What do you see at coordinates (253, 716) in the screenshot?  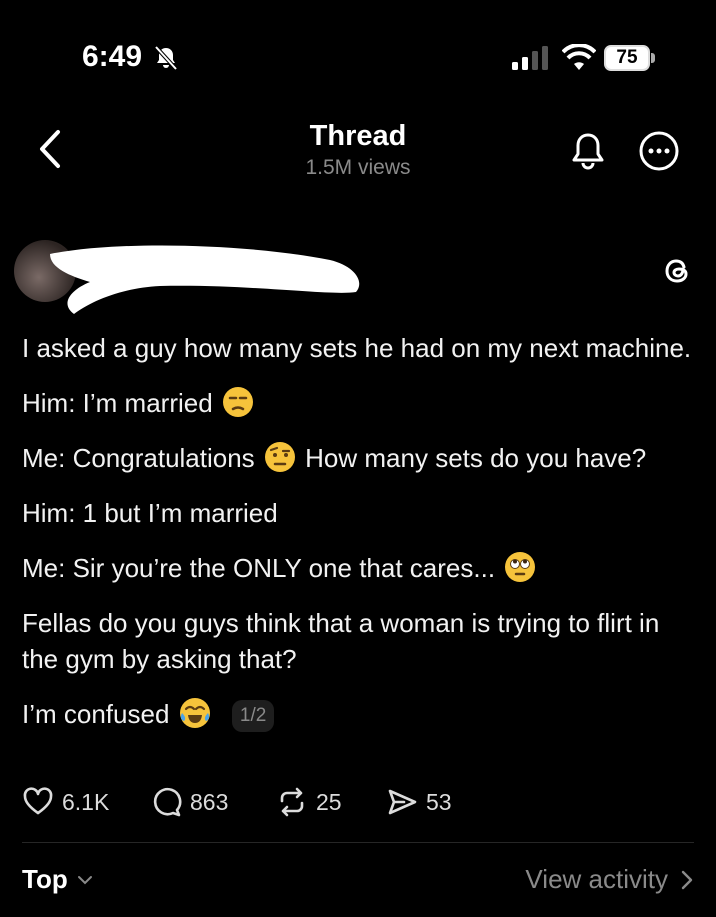 I see `page-indicator: 1/2` at bounding box center [253, 716].